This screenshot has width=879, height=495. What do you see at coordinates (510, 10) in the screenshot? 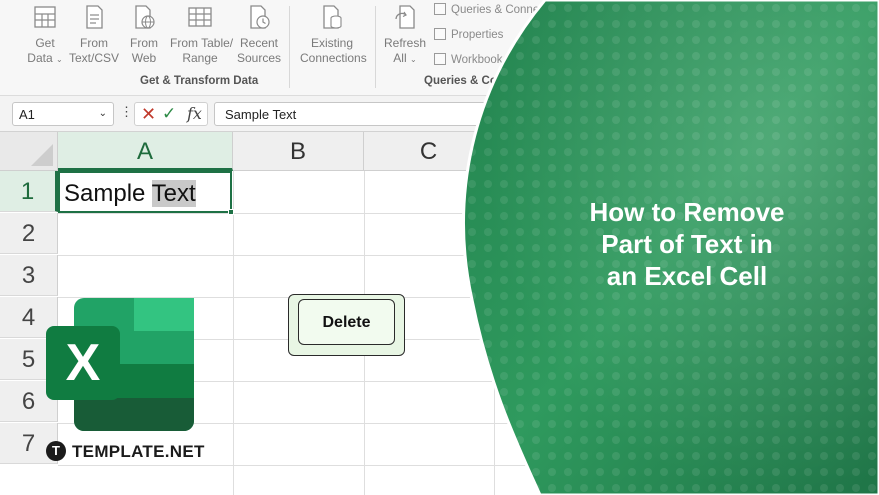
I see `queries-connections-label: Queries & Connections` at bounding box center [510, 10].